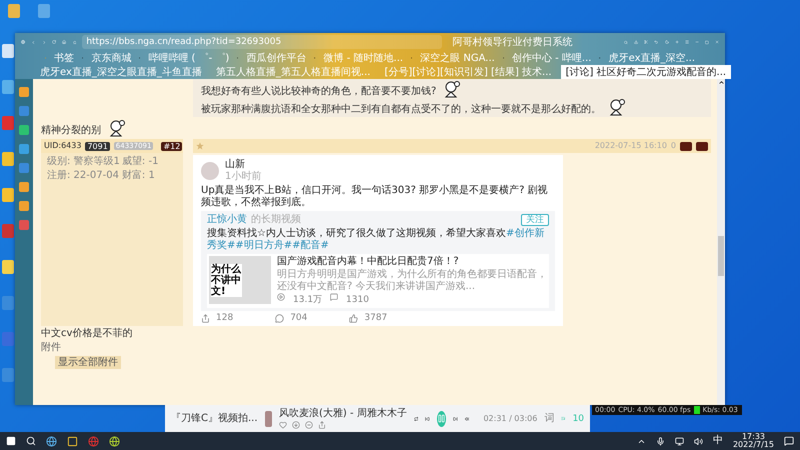 The width and height of the screenshot is (800, 450). Describe the element at coordinates (11, 441) in the screenshot. I see `start-icon` at that location.